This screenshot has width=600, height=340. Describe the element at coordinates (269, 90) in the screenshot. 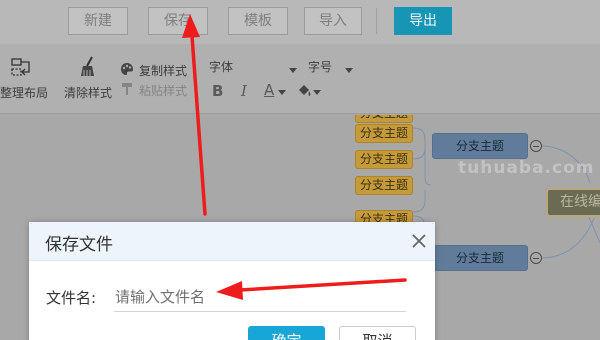

I see `font-color-icon: A` at that location.